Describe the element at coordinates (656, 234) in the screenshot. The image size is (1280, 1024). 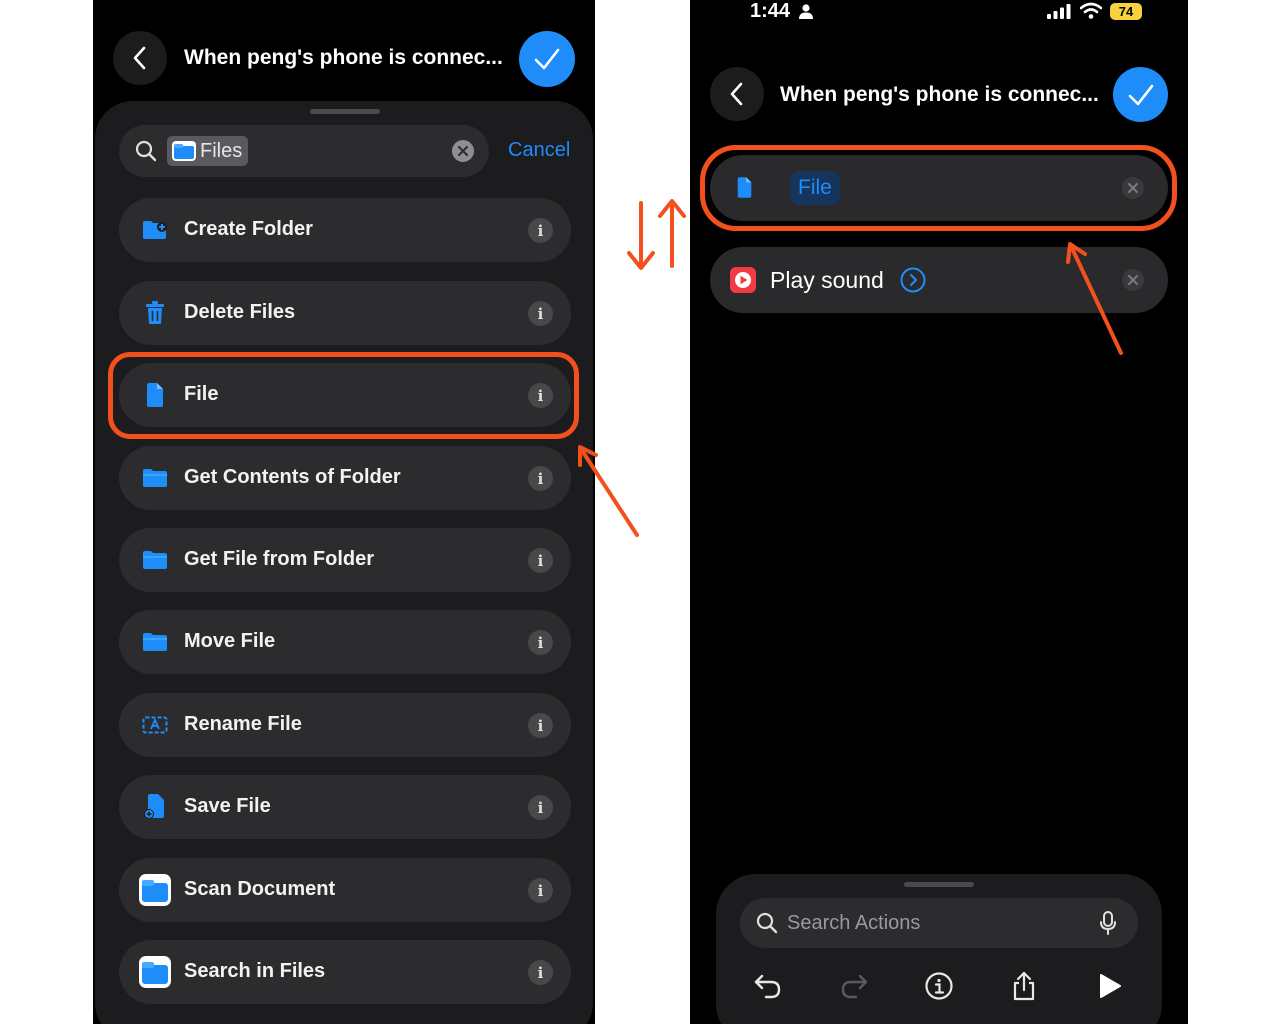
I see `swap-arrows-icon` at that location.